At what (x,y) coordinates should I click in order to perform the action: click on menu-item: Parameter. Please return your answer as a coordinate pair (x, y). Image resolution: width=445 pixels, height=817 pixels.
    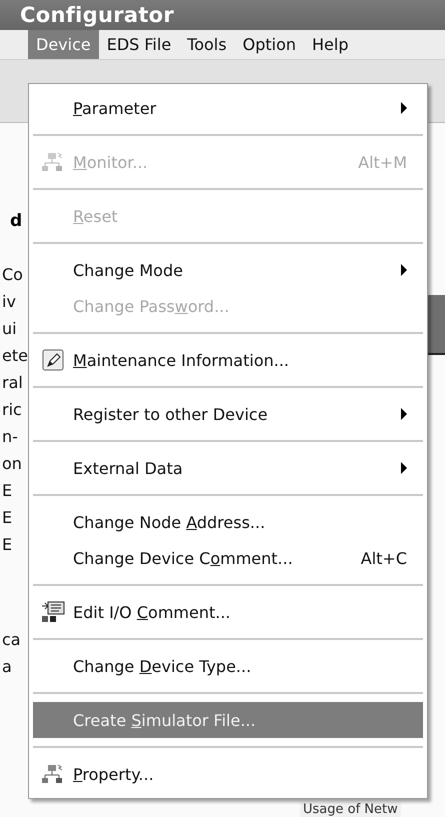
    Looking at the image, I should click on (228, 108).